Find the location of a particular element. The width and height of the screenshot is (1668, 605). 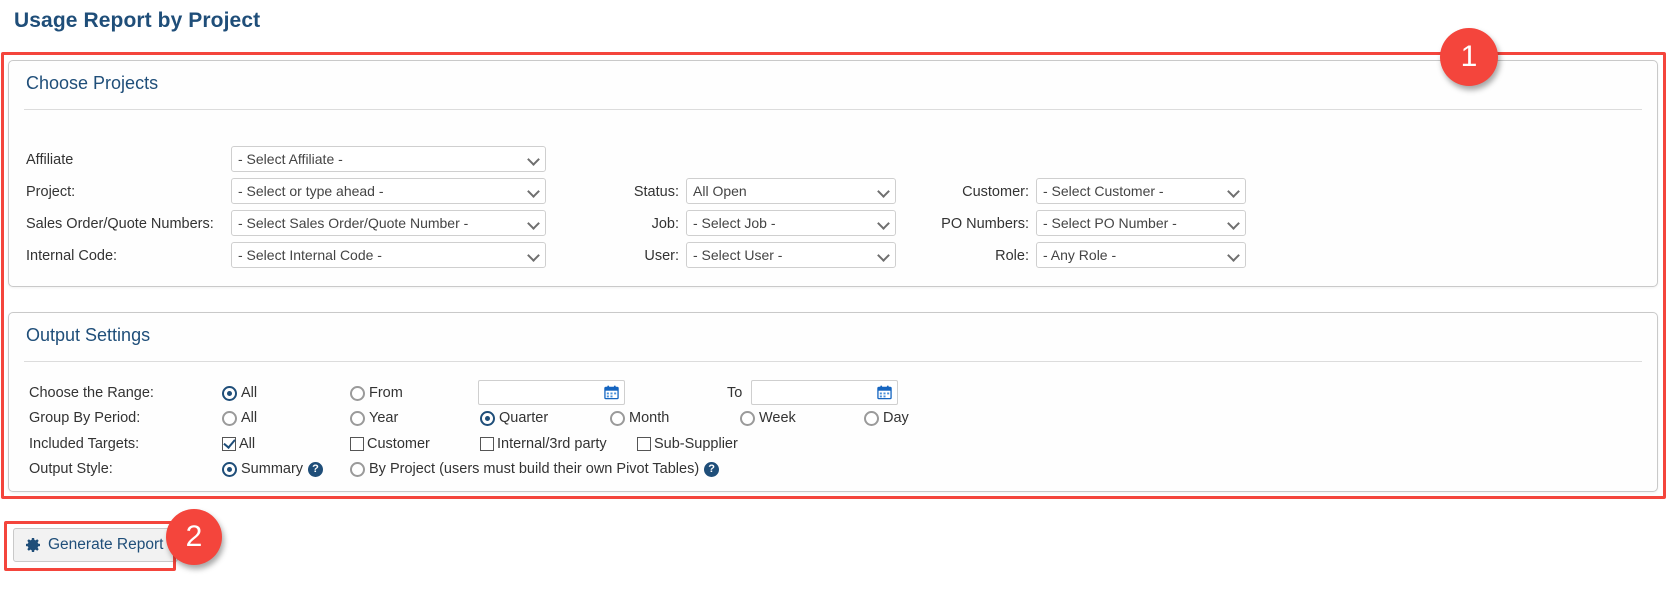

range-radio-from-label: From is located at coordinates (386, 393).